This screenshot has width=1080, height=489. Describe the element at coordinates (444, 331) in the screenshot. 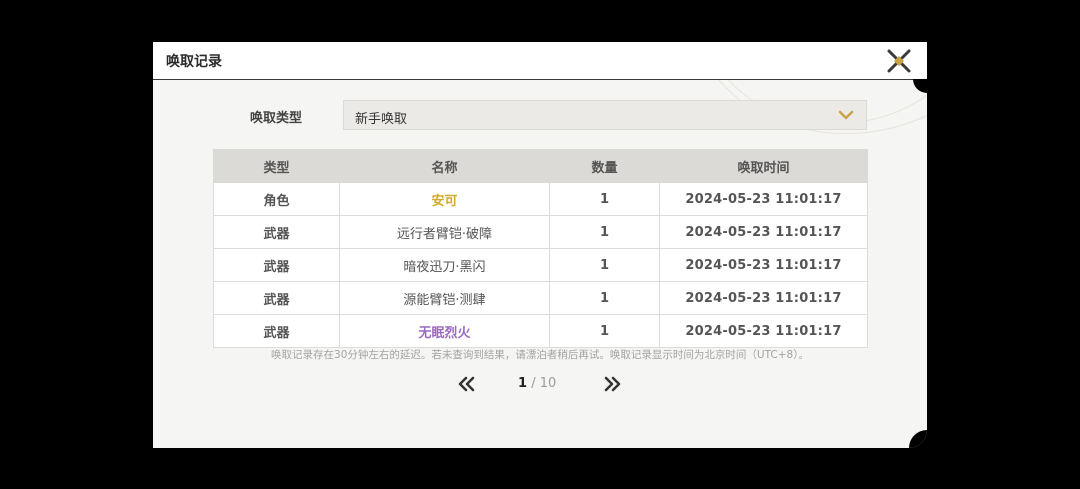

I see `cell-name: 无眠烈火` at that location.